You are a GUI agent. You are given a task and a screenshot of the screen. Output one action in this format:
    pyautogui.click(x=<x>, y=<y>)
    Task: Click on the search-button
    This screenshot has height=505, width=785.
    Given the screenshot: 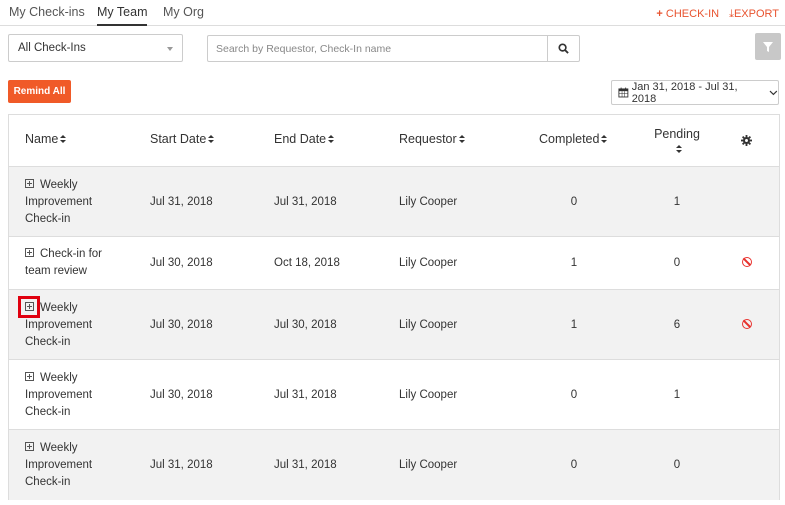 What is the action you would take?
    pyautogui.click(x=563, y=48)
    